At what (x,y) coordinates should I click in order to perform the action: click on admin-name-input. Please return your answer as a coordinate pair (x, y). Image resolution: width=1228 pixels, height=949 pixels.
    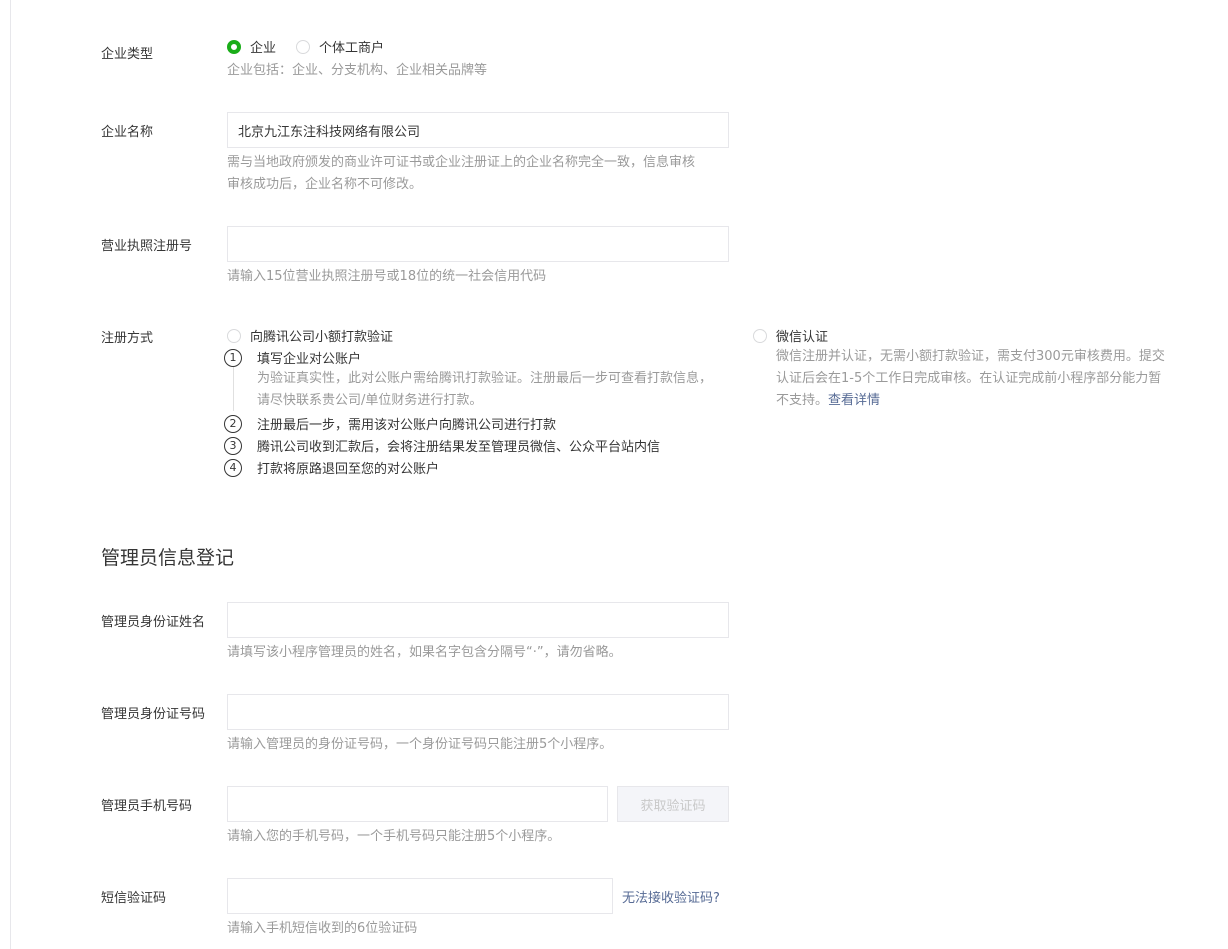
    Looking at the image, I should click on (478, 620).